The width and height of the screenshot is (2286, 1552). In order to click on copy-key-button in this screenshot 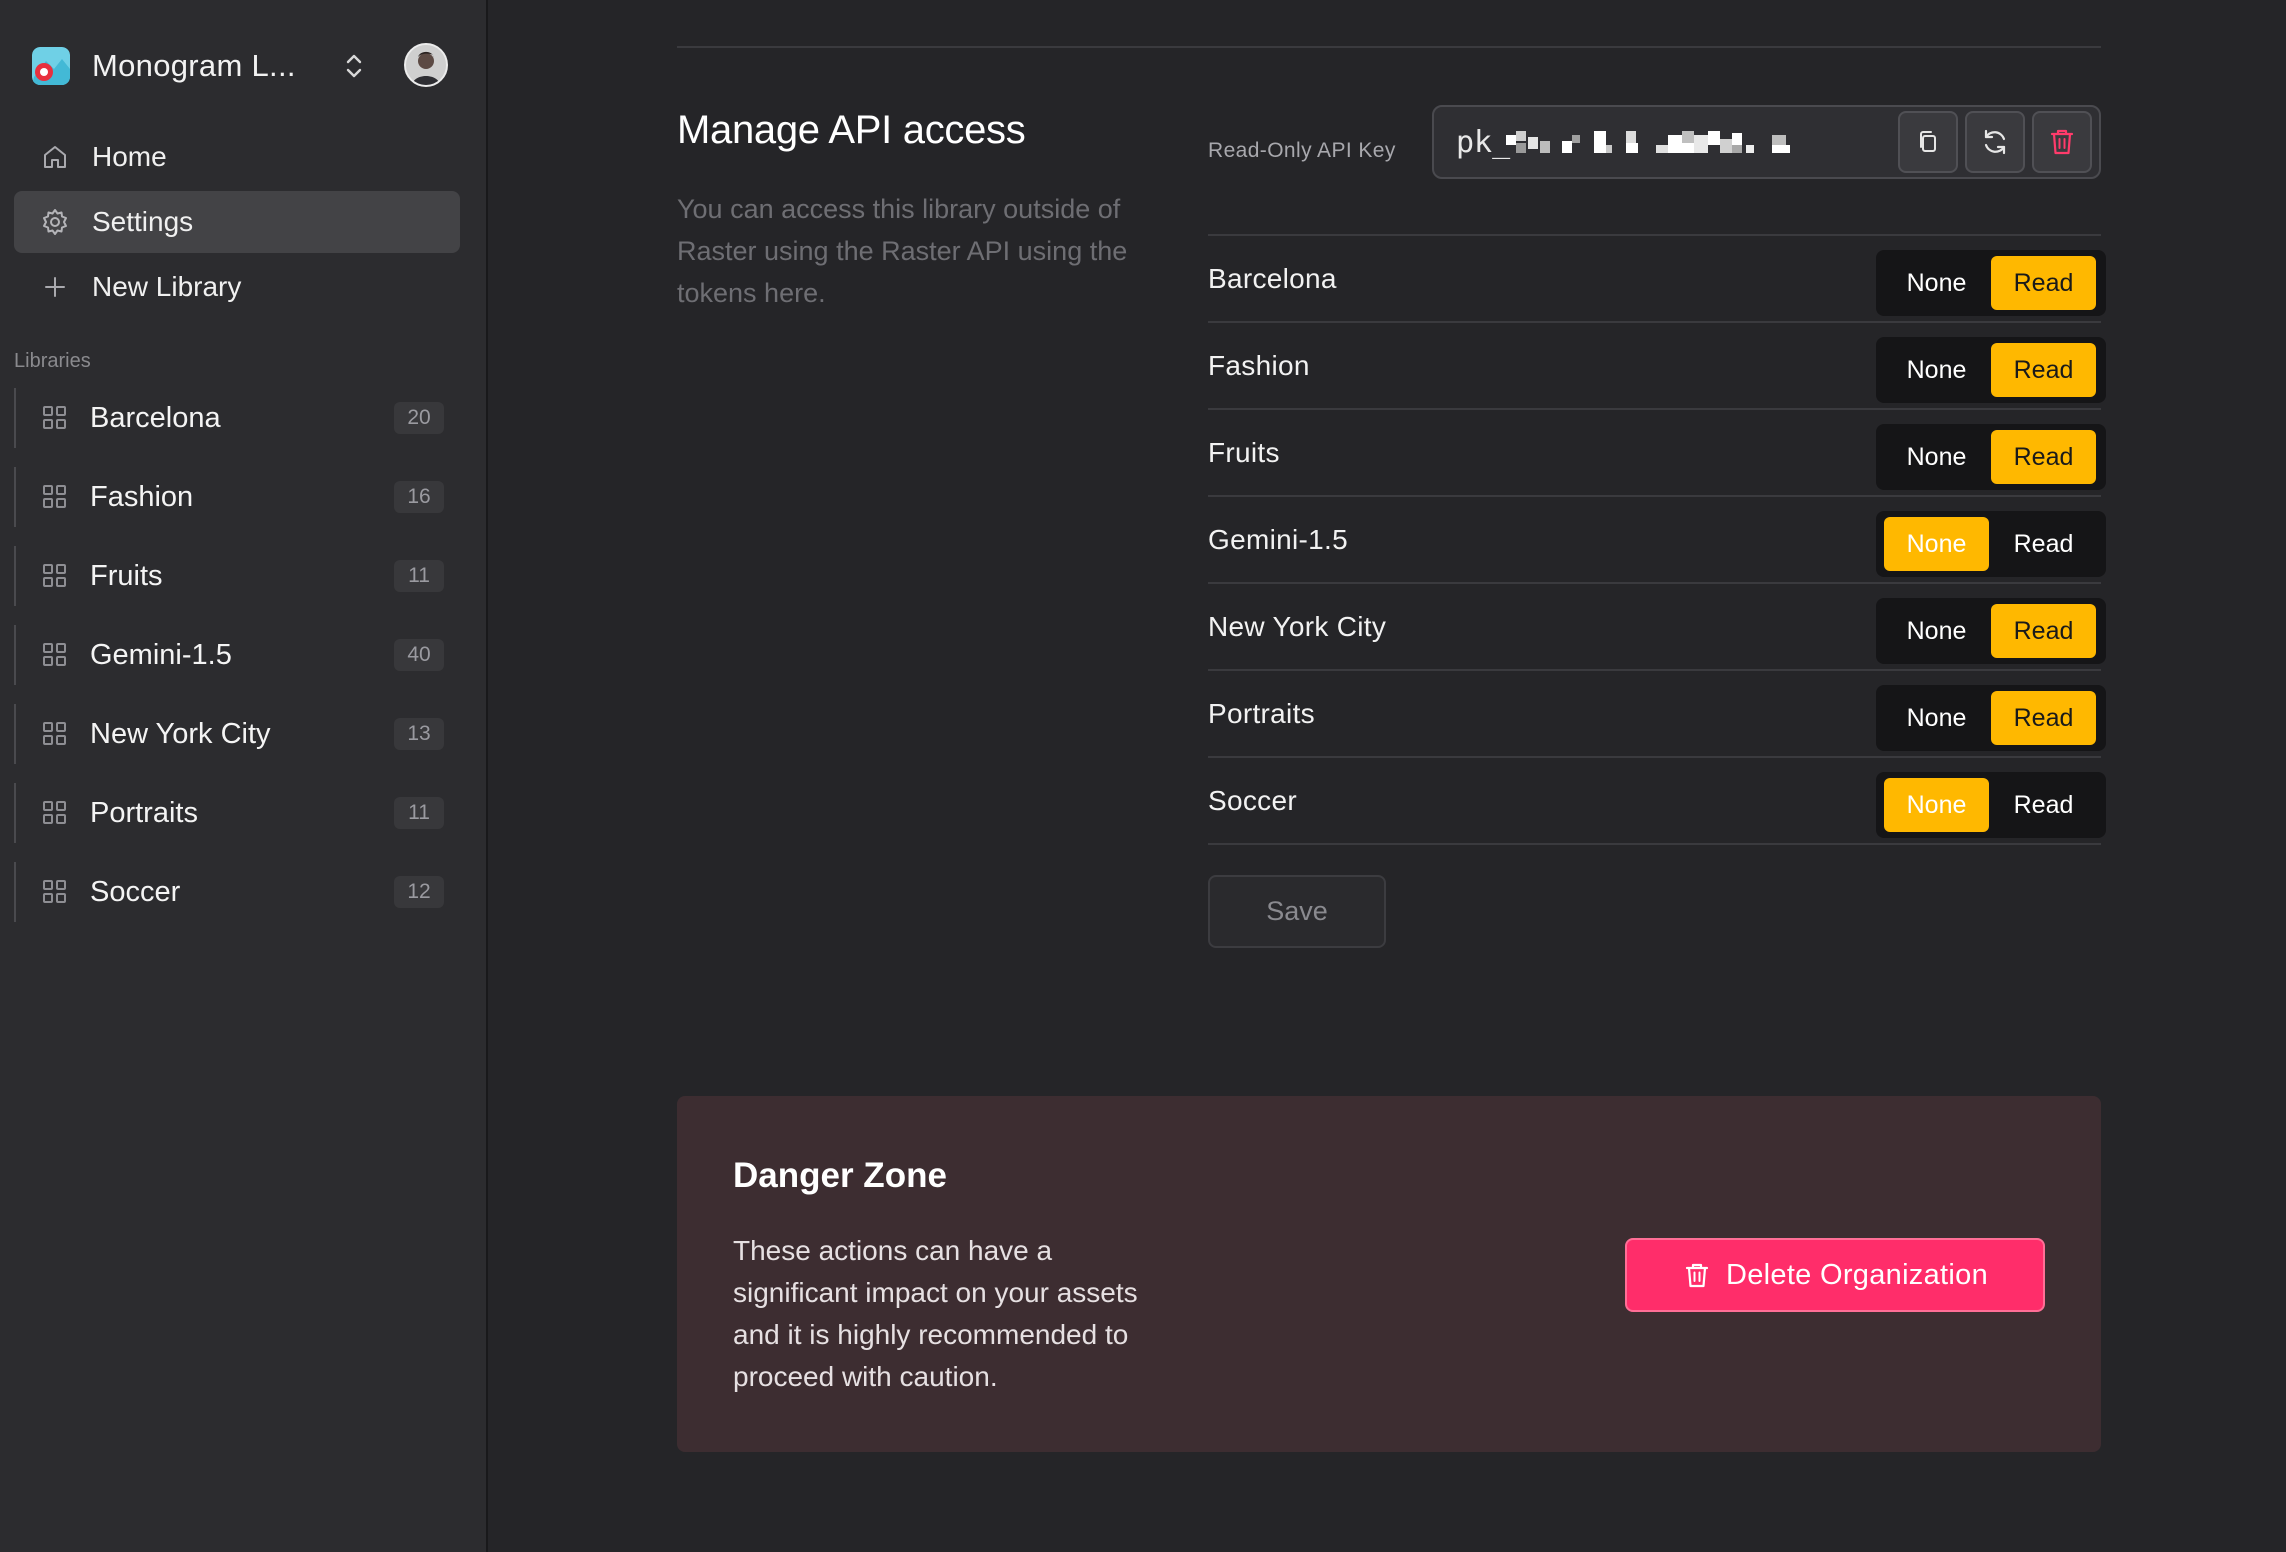, I will do `click(1928, 142)`.